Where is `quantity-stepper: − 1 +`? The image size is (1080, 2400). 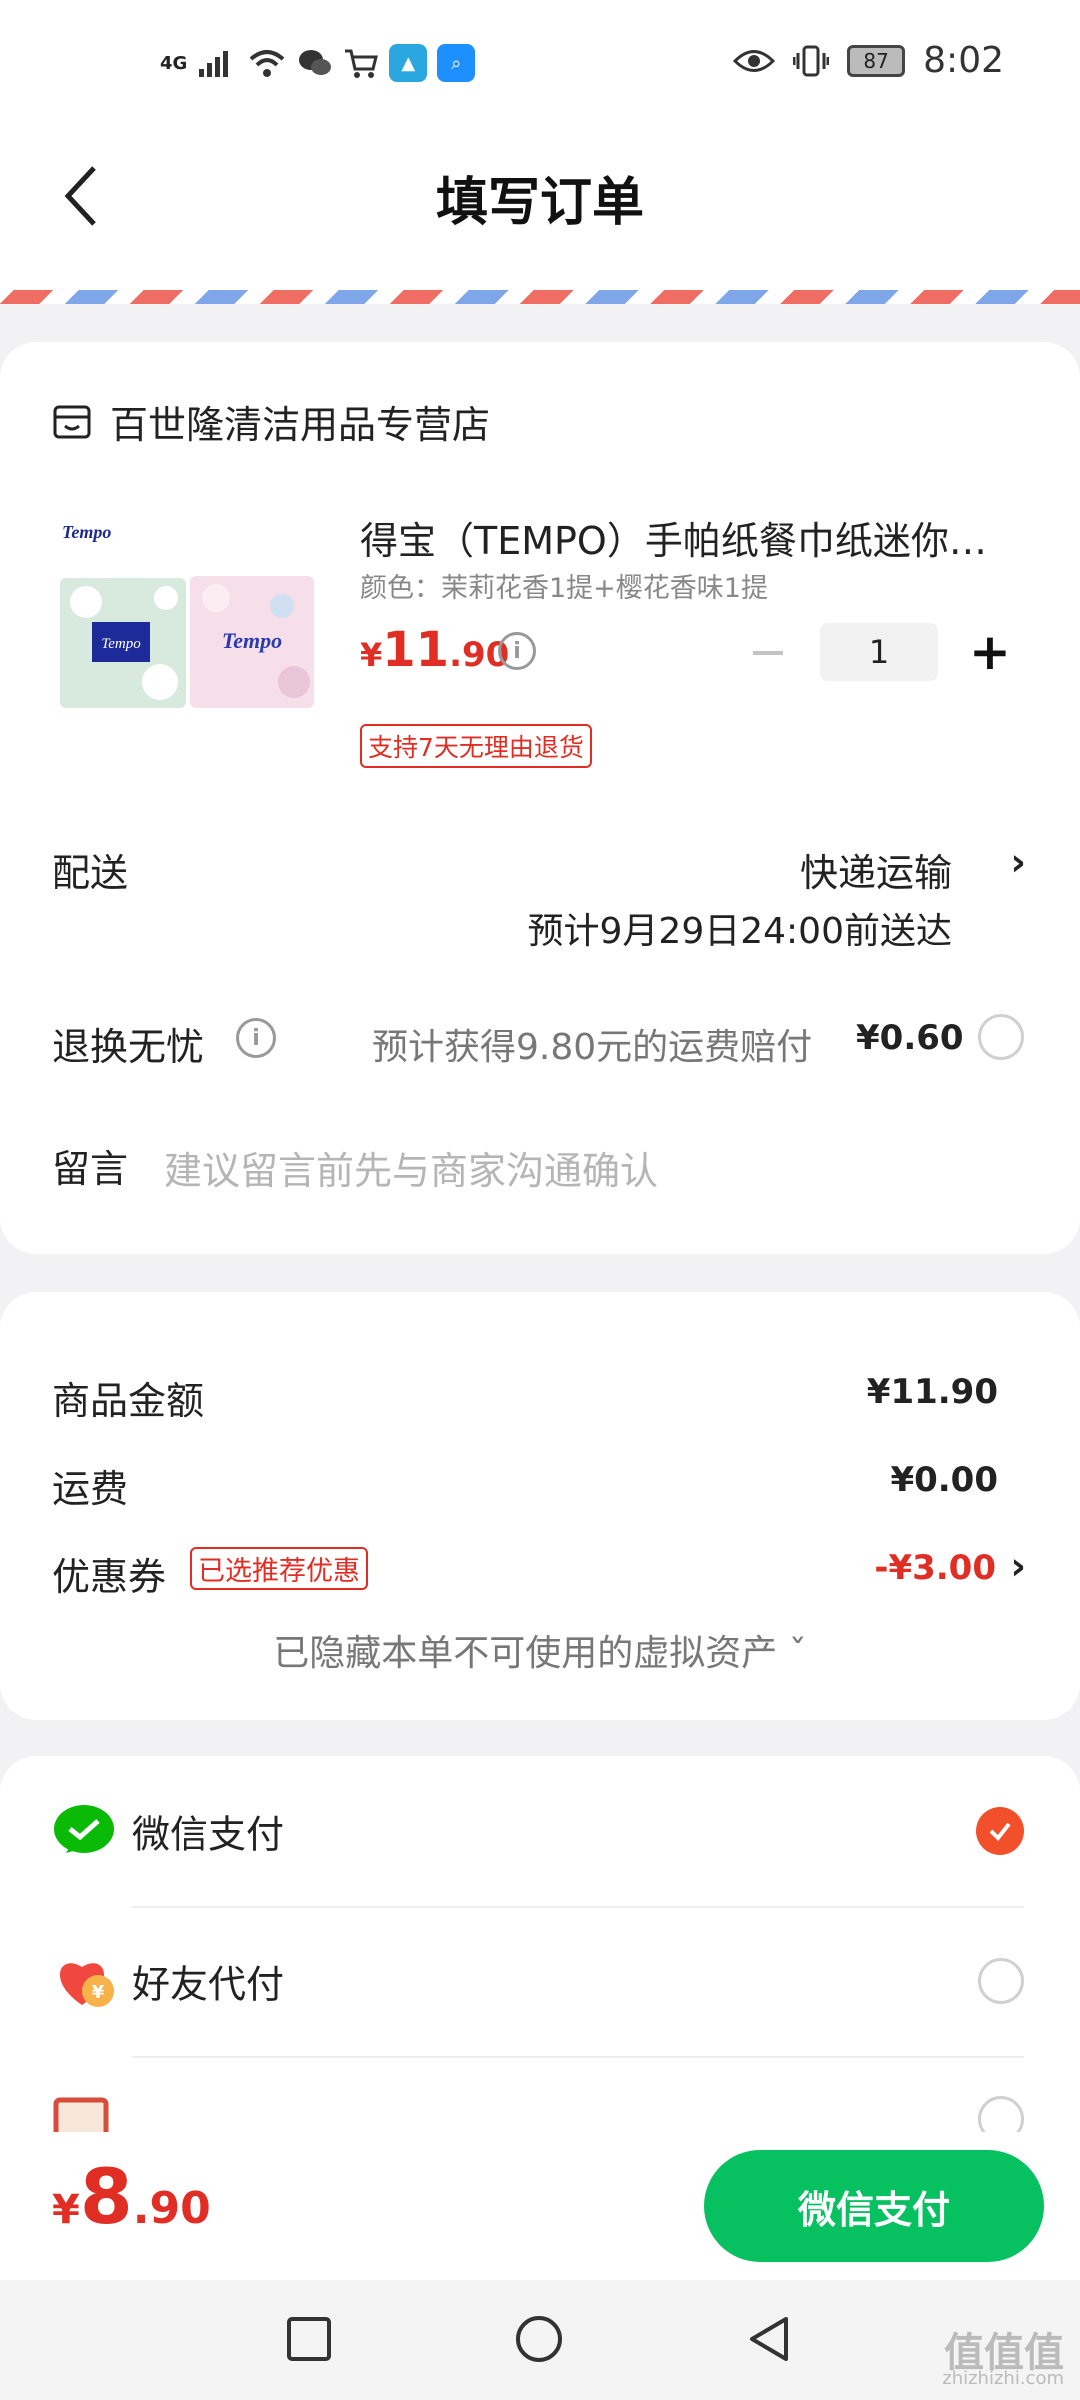
quantity-stepper: − 1 + is located at coordinates (879, 652).